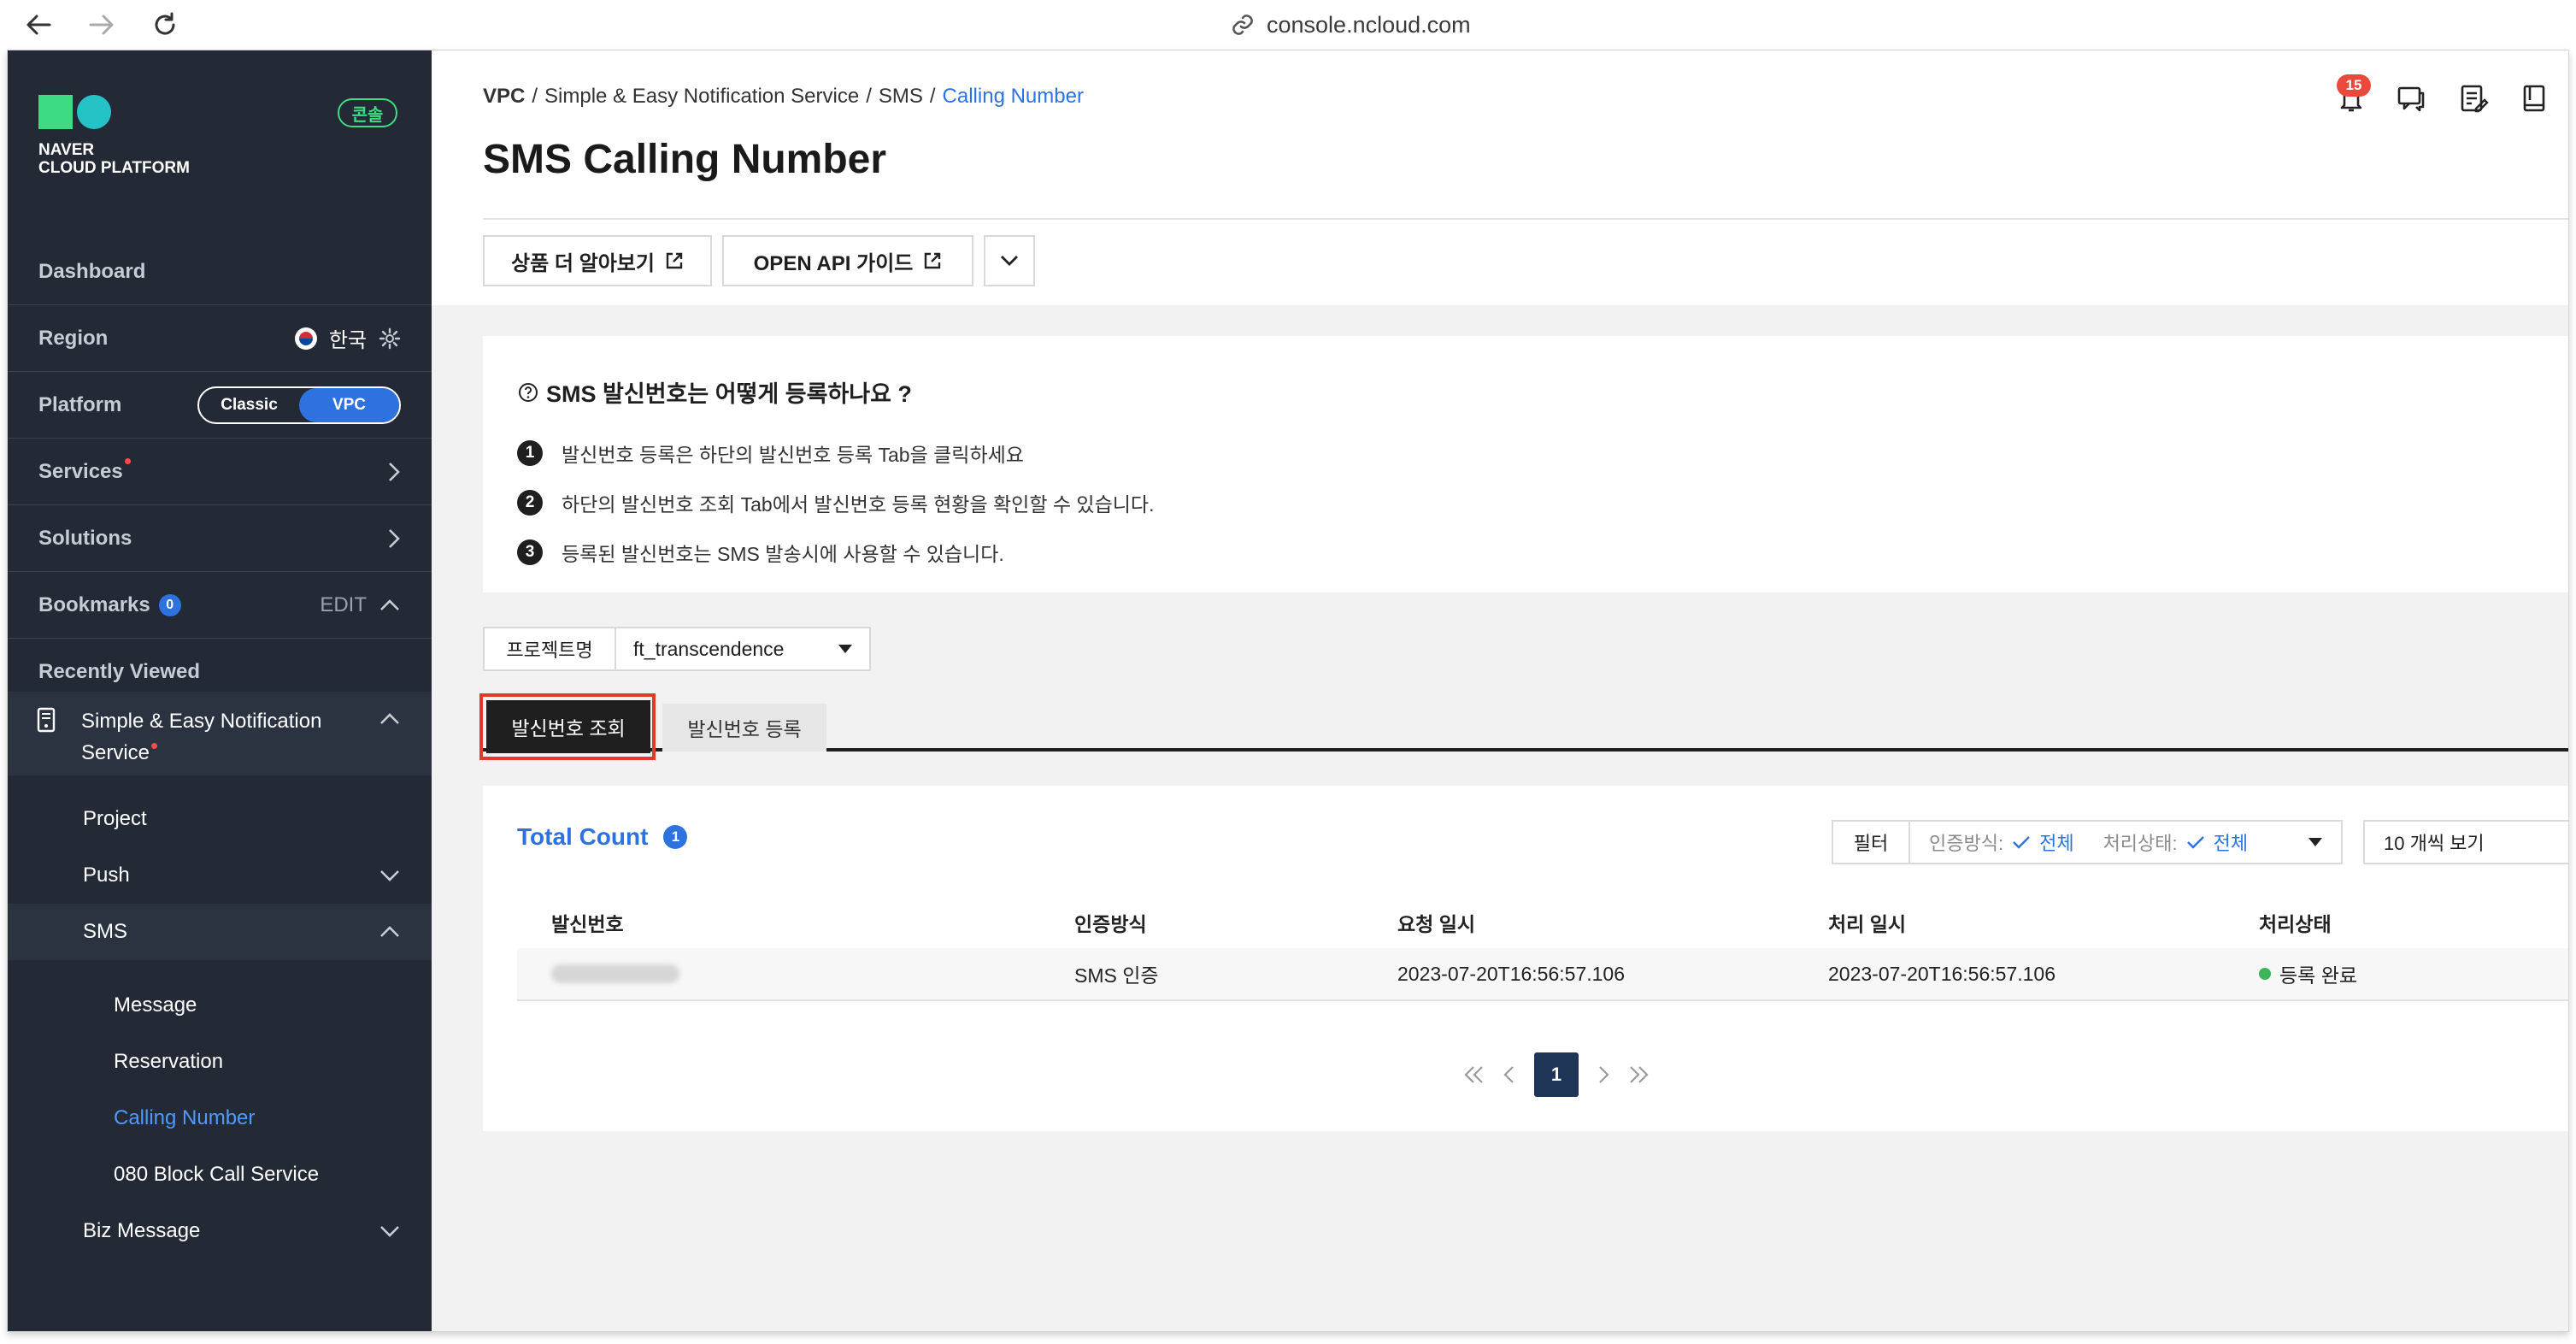 The height and width of the screenshot is (1344, 2576). I want to click on sidebar-item-message: Message, so click(220, 1005).